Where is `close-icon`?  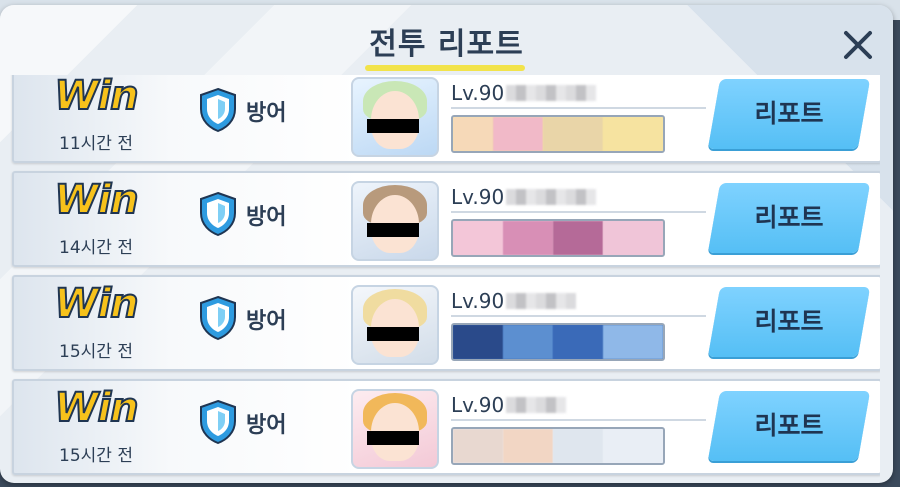
close-icon is located at coordinates (858, 45).